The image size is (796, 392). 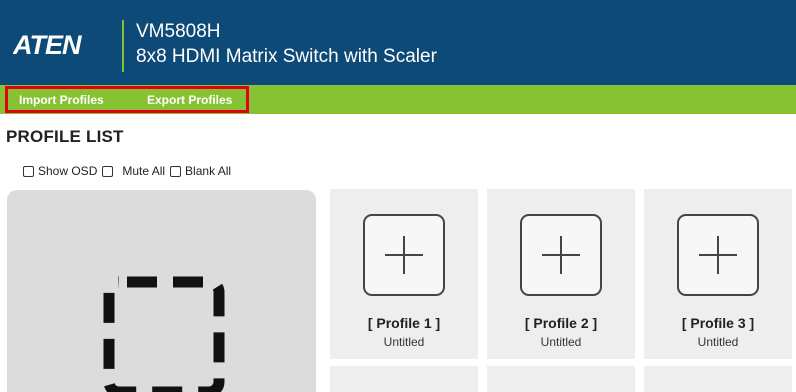 I want to click on import-profiles-link: Import Profiles, so click(x=61, y=100).